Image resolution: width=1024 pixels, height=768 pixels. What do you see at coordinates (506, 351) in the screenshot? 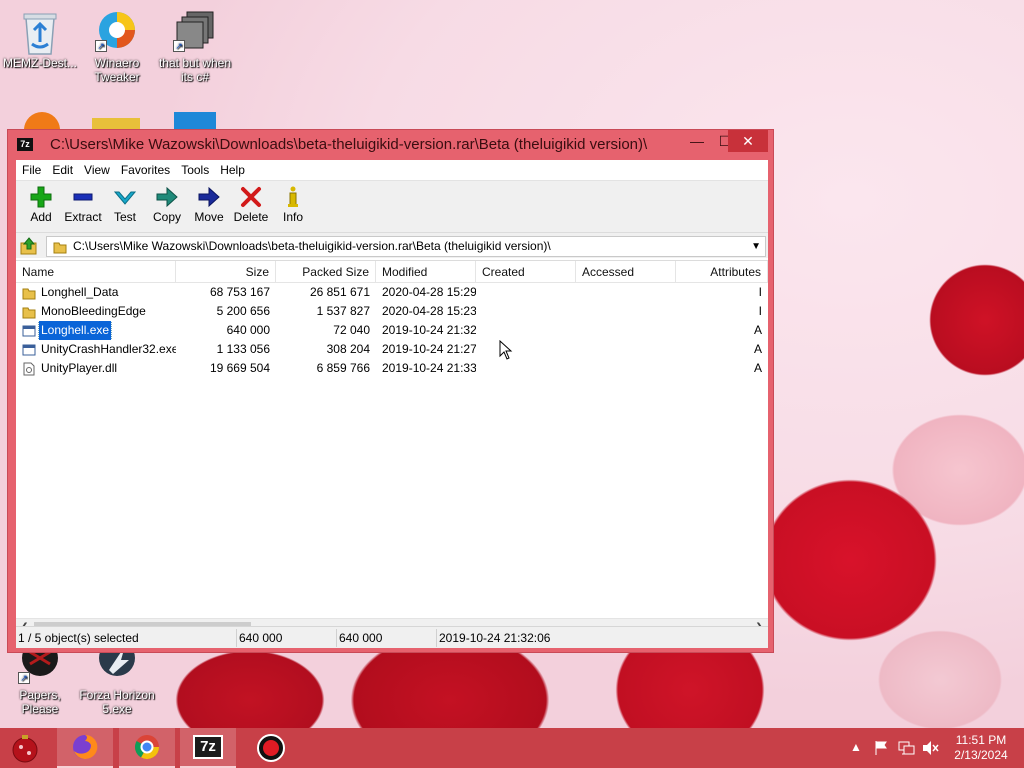
I see `mouse-cursor-icon` at bounding box center [506, 351].